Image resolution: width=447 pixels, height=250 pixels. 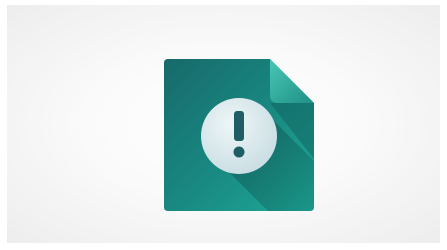 I want to click on exclamation-bar, so click(x=239, y=126).